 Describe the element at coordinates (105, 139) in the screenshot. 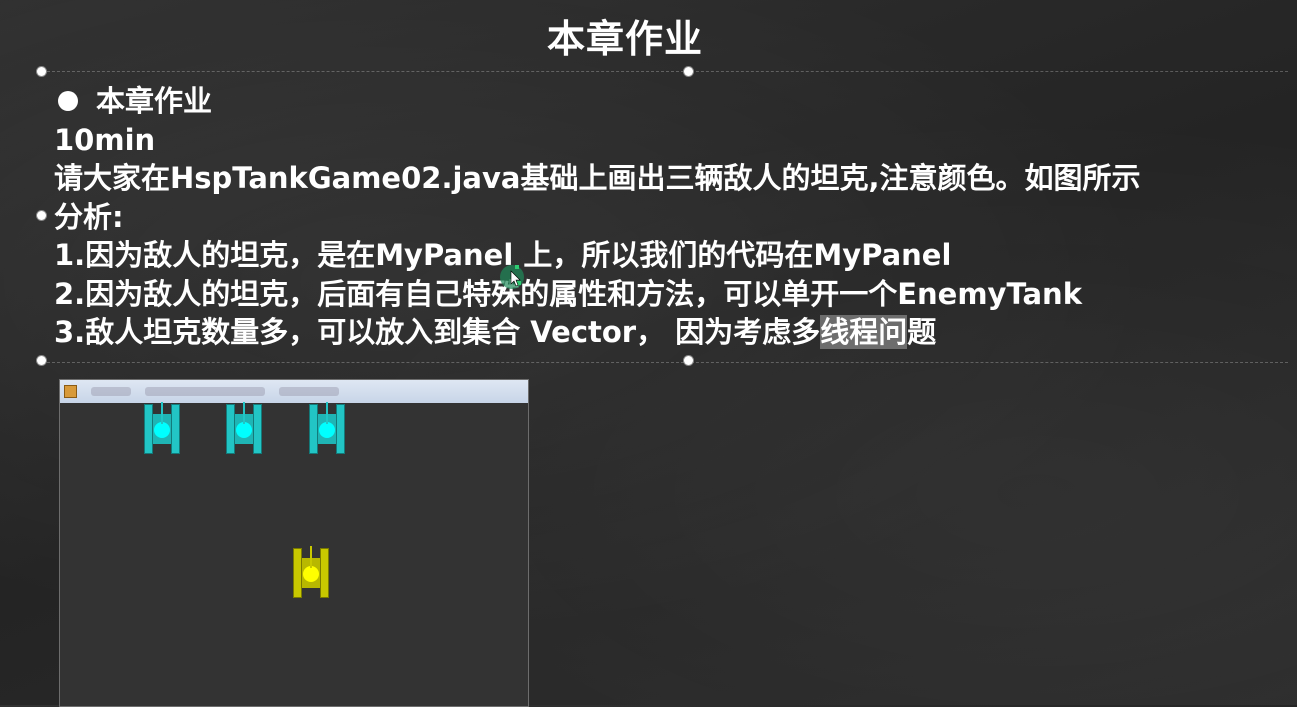

I see `text-line-time: 10min` at that location.